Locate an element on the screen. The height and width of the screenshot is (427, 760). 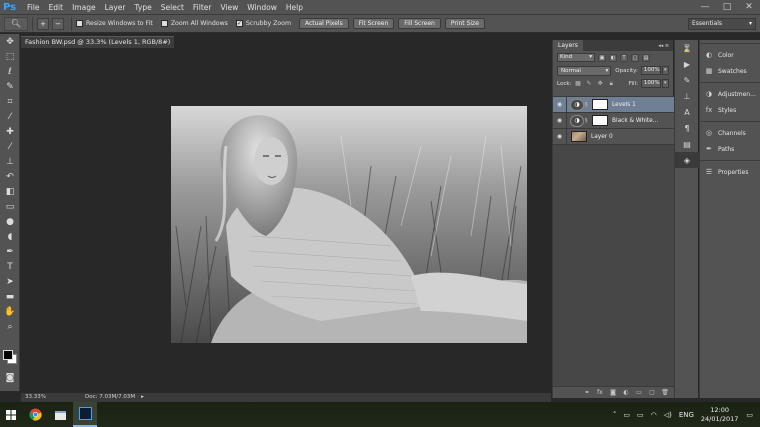
pen-tool-icon: ✒ is located at coordinates (10, 251).